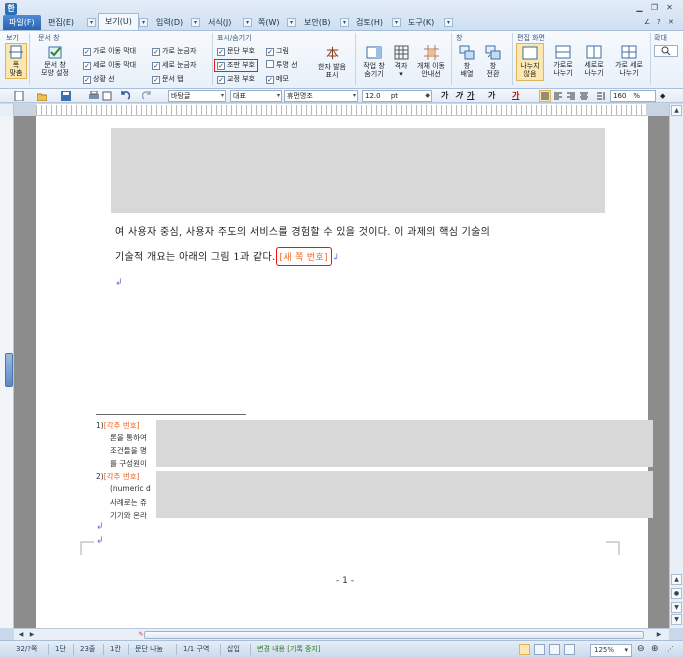 Image resolution: width=683 pixels, height=657 pixels. What do you see at coordinates (332, 62) in the screenshot?
I see `hanja-reading-button: 本 한자 발음 표시` at bounding box center [332, 62].